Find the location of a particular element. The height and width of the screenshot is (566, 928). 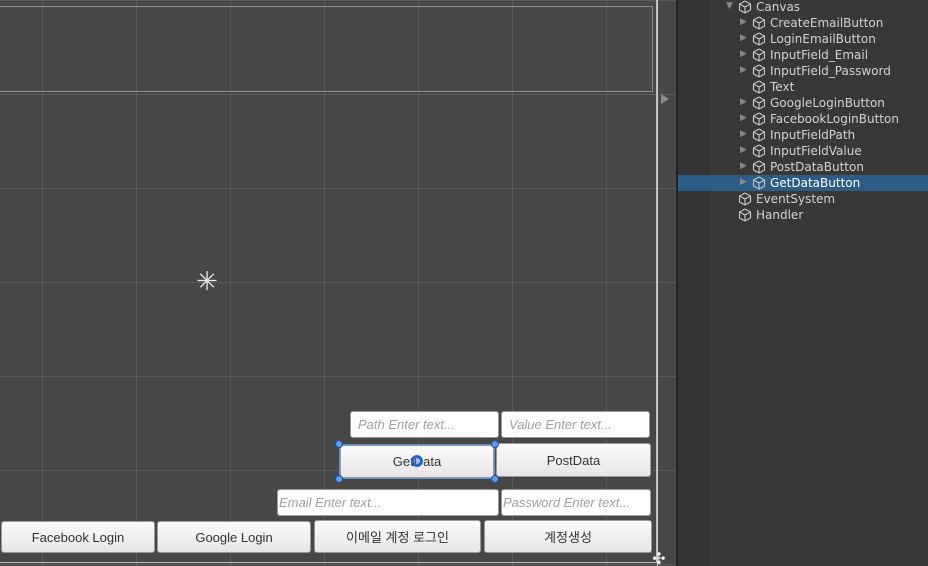

hierarchy-item-label: GetDataButton is located at coordinates (815, 183).